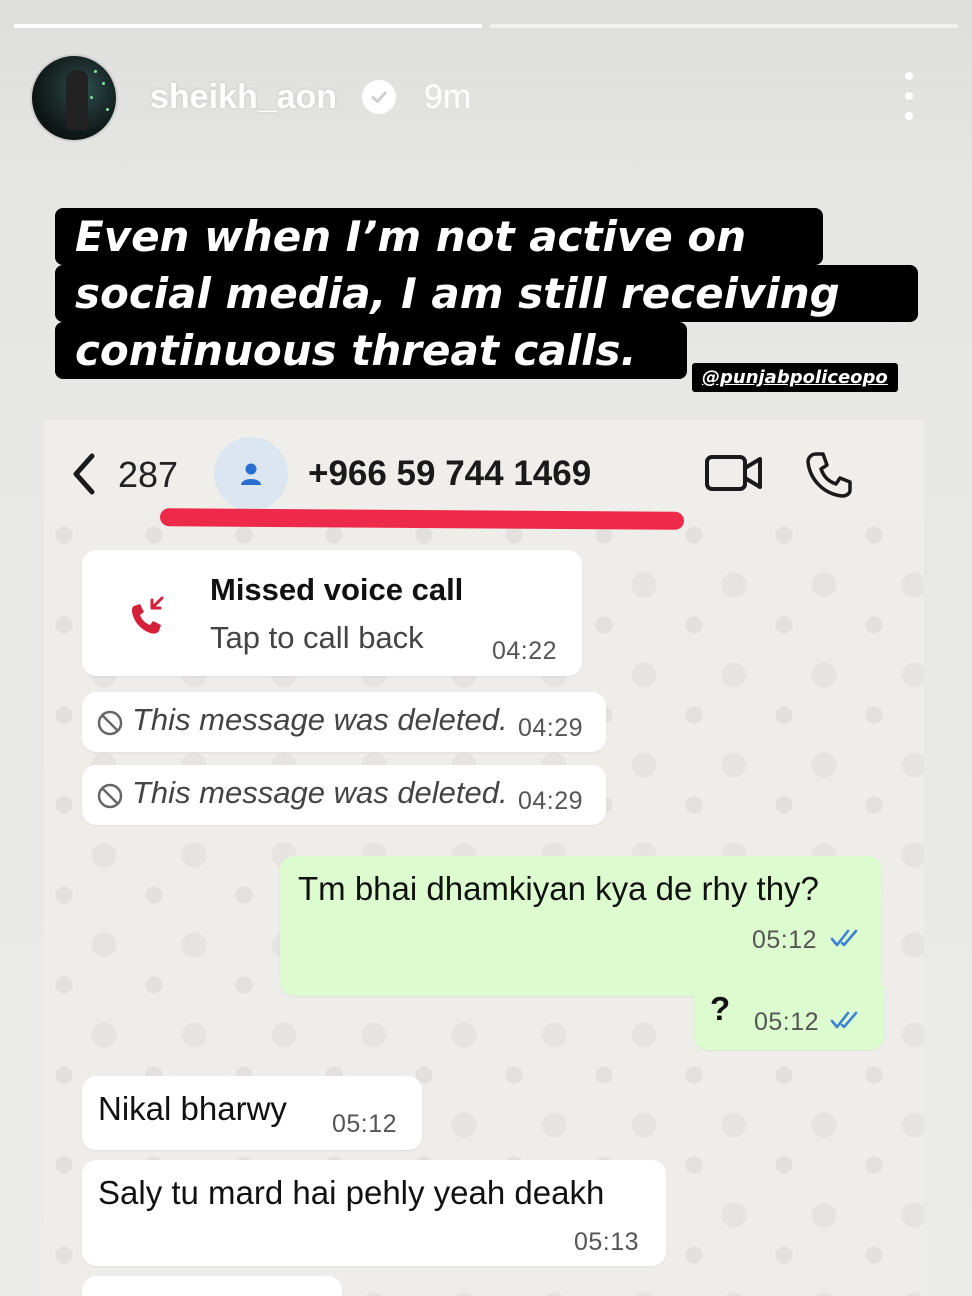  What do you see at coordinates (212, 1286) in the screenshot?
I see `incoming-message-partial` at bounding box center [212, 1286].